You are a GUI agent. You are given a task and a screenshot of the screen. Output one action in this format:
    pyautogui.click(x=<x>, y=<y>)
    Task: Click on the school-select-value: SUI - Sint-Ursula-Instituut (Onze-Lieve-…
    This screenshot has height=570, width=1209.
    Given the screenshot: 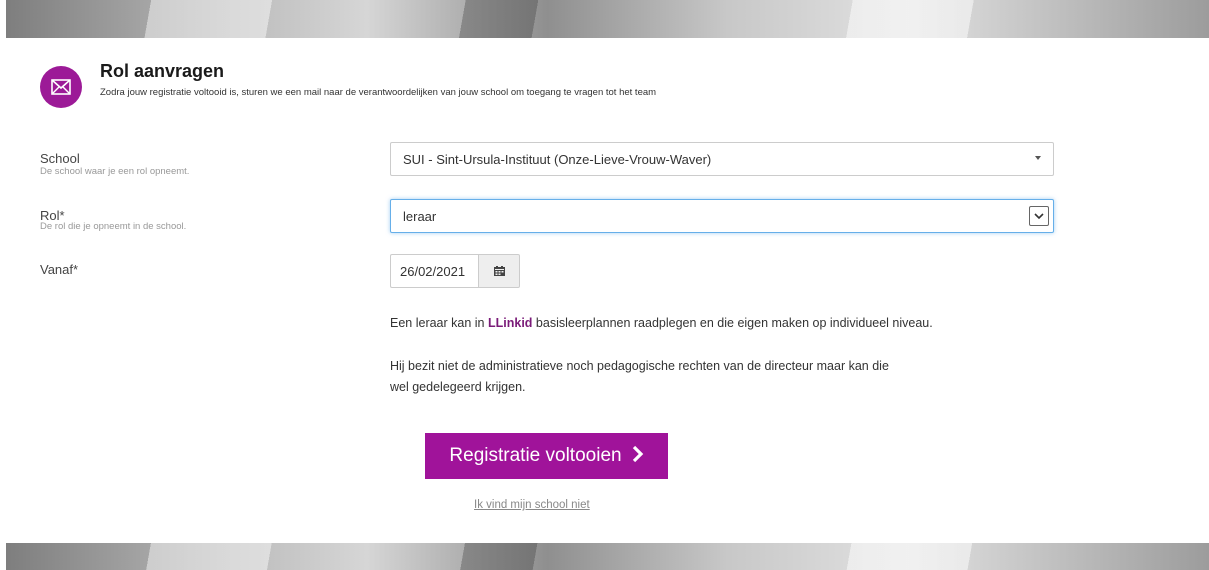 What is the action you would take?
    pyautogui.click(x=557, y=159)
    